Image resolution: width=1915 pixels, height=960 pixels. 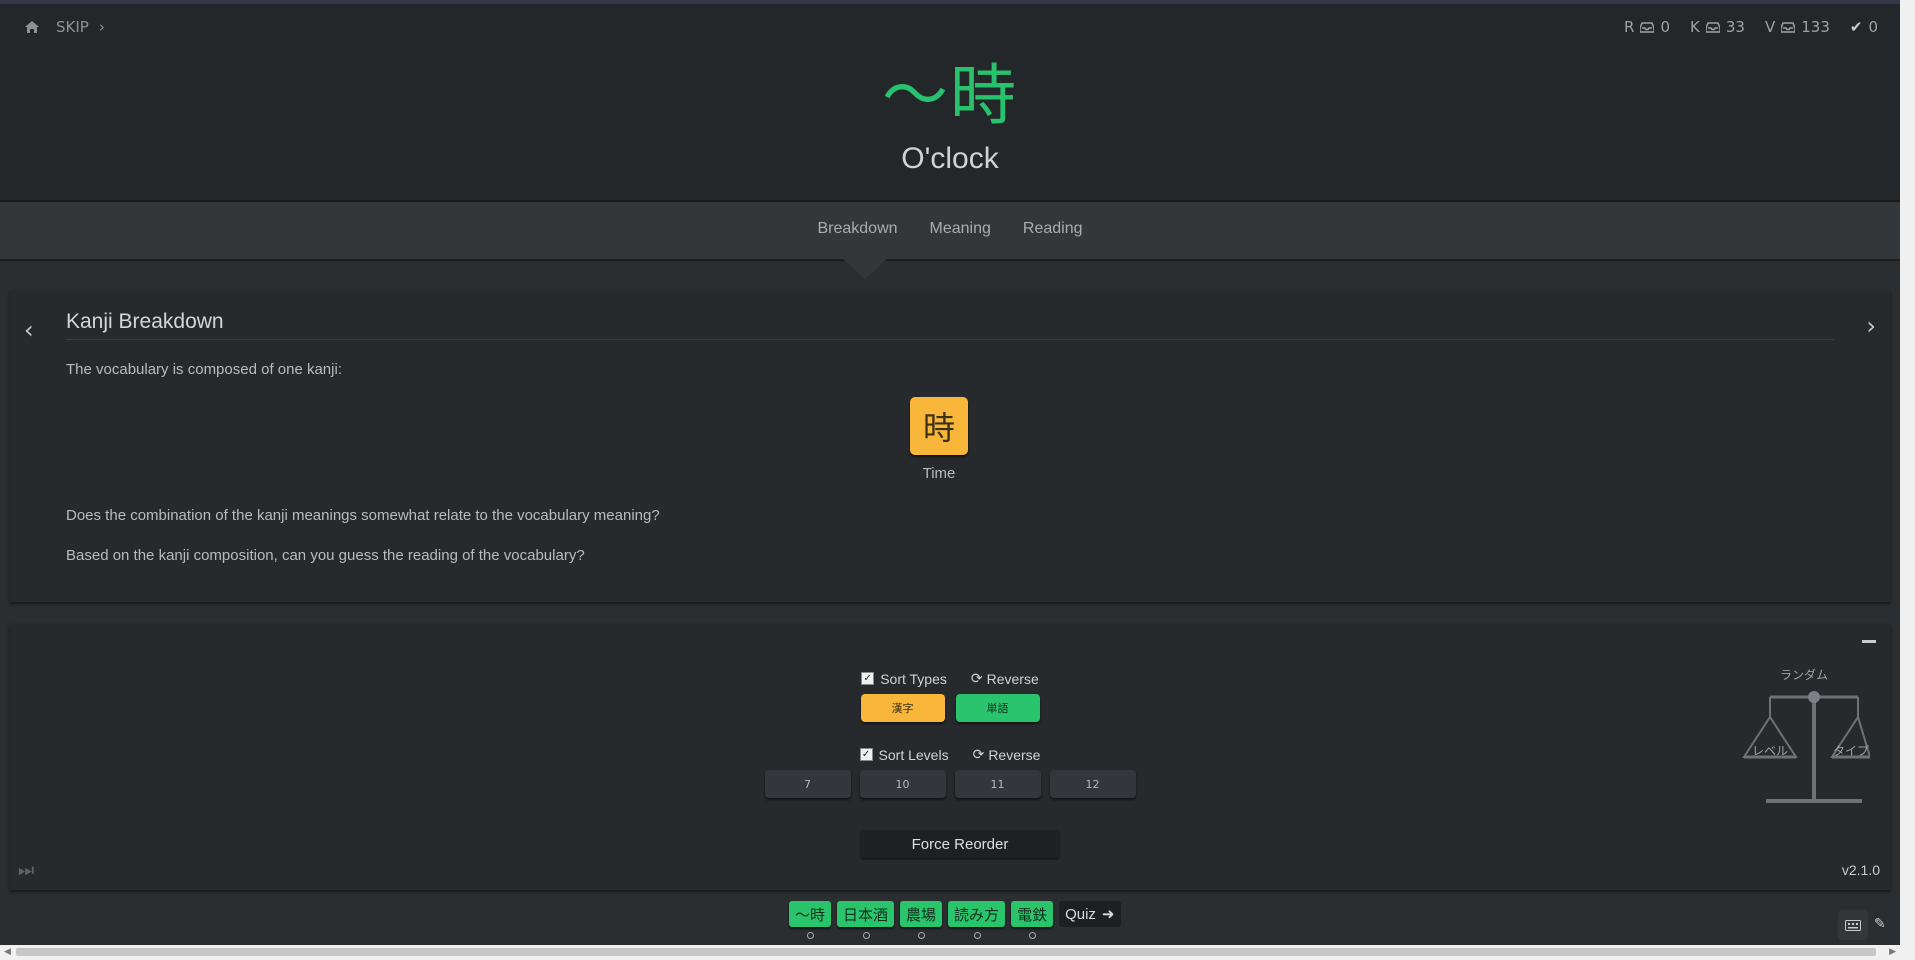 I want to click on sort-types-checkbox: ✓ Sort Types, so click(x=904, y=678).